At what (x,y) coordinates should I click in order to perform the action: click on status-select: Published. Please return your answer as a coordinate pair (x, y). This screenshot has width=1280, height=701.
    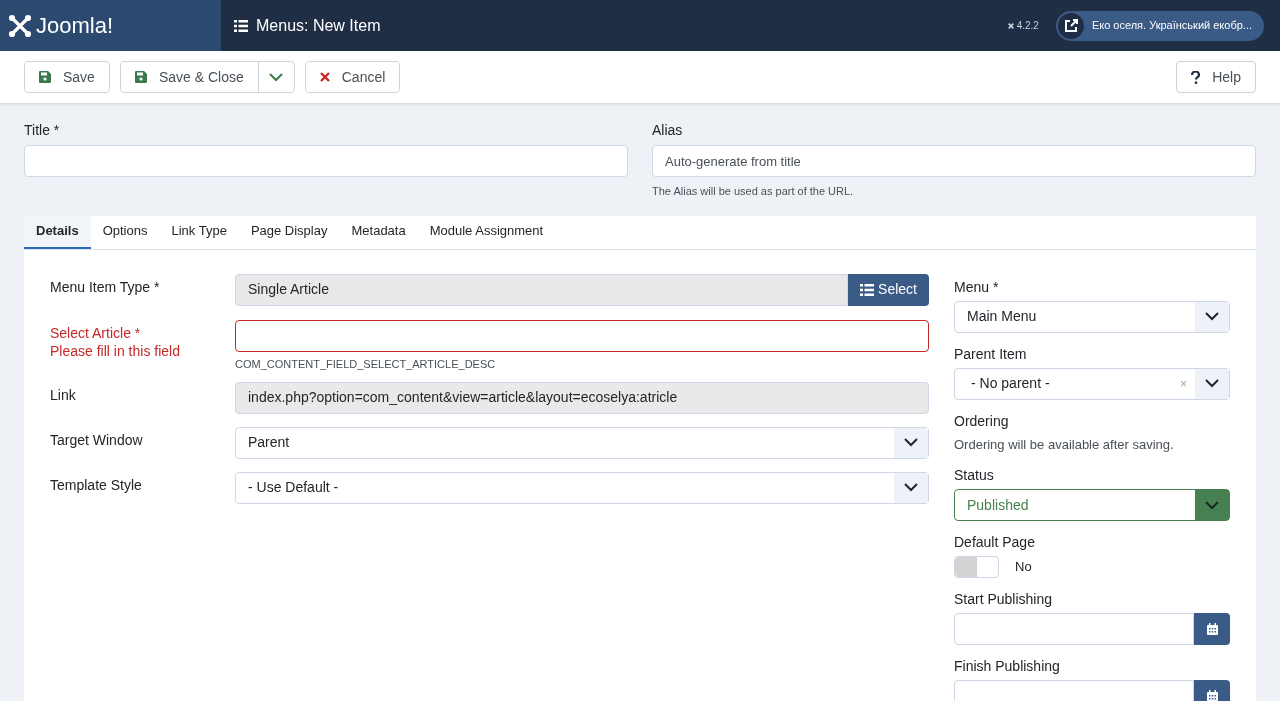
    Looking at the image, I should click on (1092, 505).